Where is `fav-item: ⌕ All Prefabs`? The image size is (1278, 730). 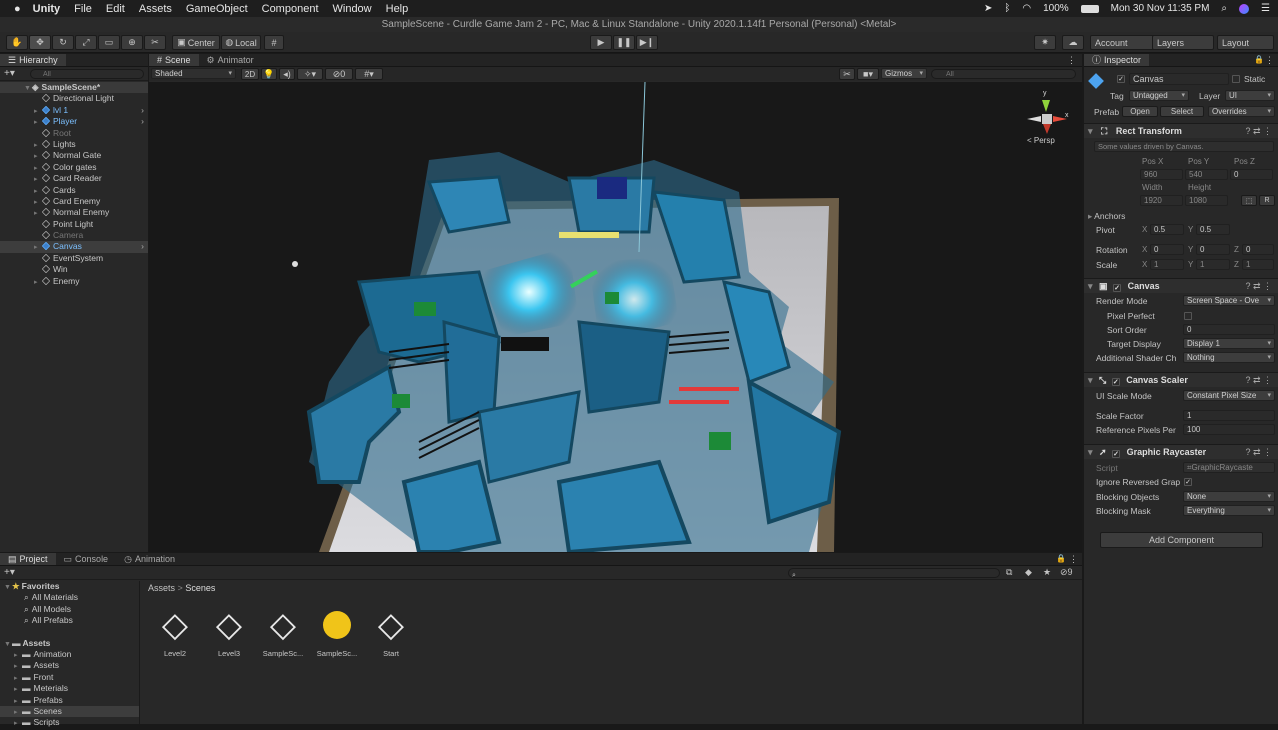 fav-item: ⌕ All Prefabs is located at coordinates (69, 620).